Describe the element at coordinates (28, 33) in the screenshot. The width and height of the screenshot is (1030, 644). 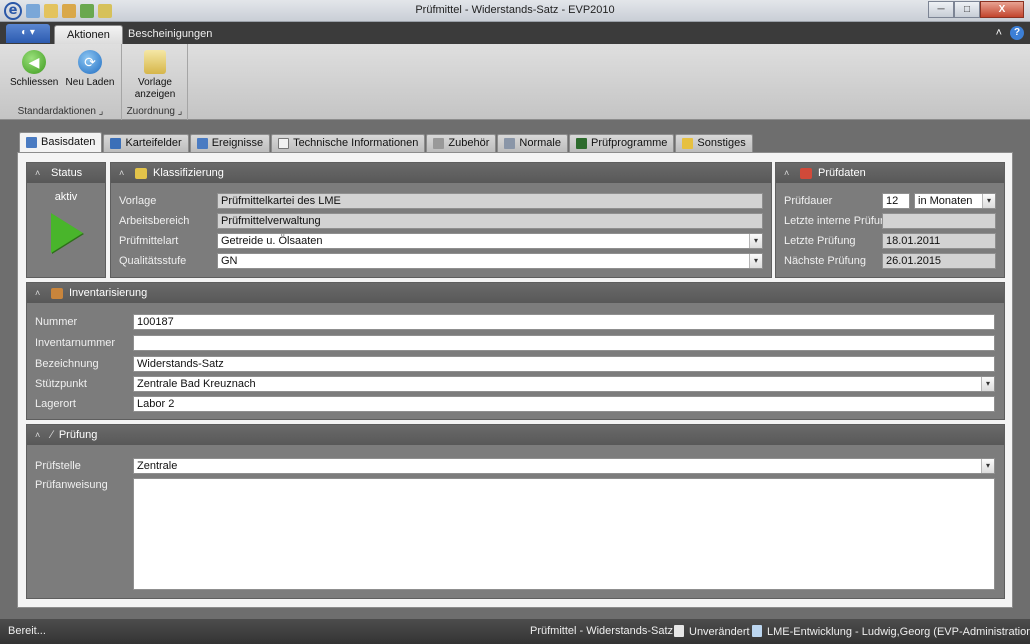
I see `app-menu-button: ◐ ▾` at that location.